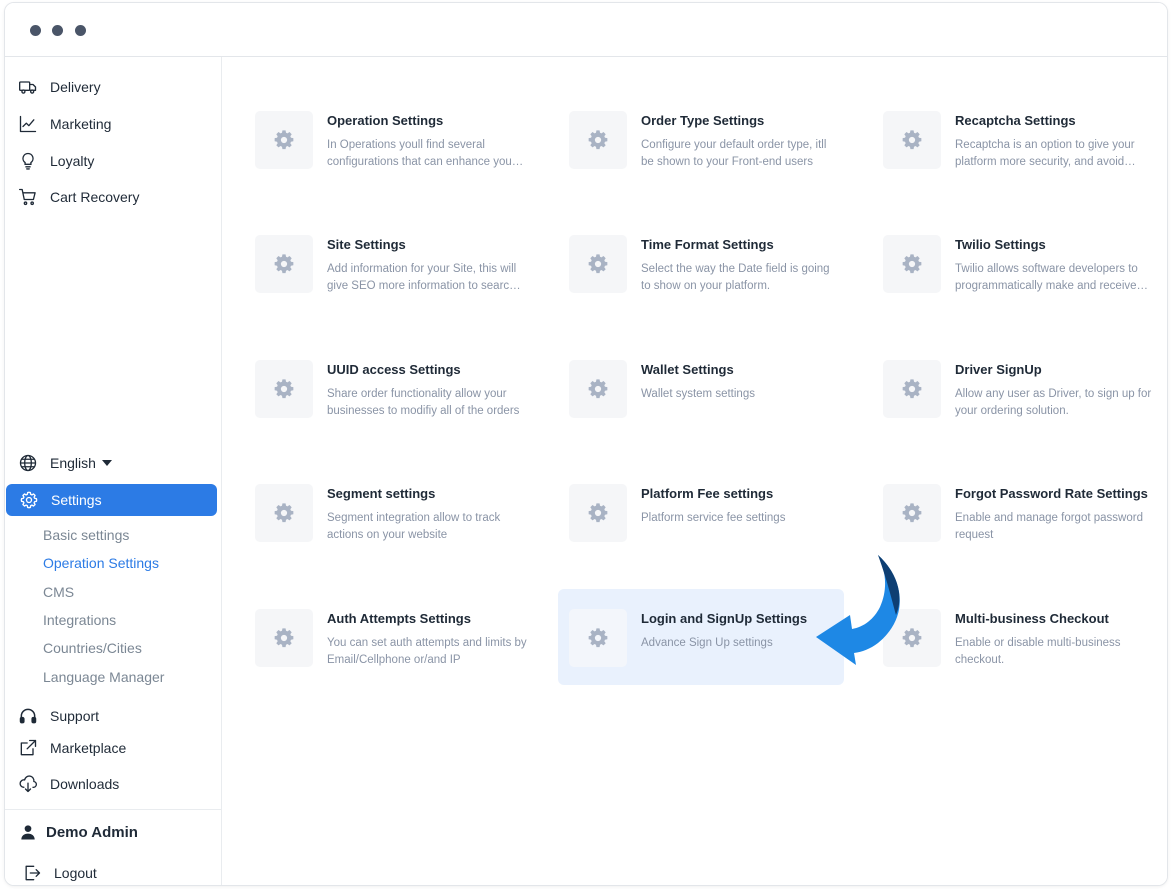 Image resolution: width=1173 pixels, height=889 pixels. What do you see at coordinates (698, 394) in the screenshot?
I see `card-description: Wallet system settings` at bounding box center [698, 394].